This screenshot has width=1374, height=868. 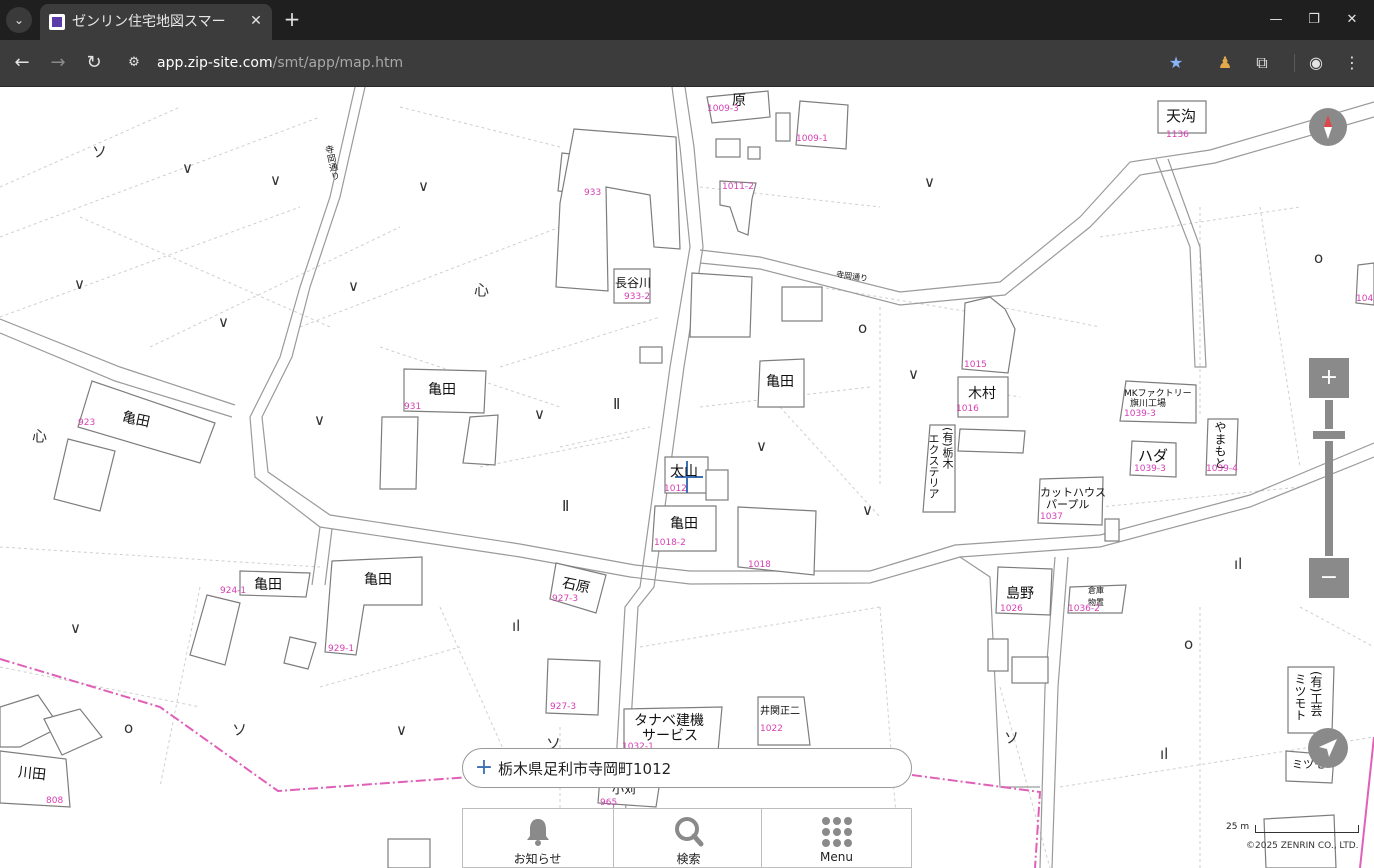 I want to click on menu-button: Menu, so click(x=835, y=838).